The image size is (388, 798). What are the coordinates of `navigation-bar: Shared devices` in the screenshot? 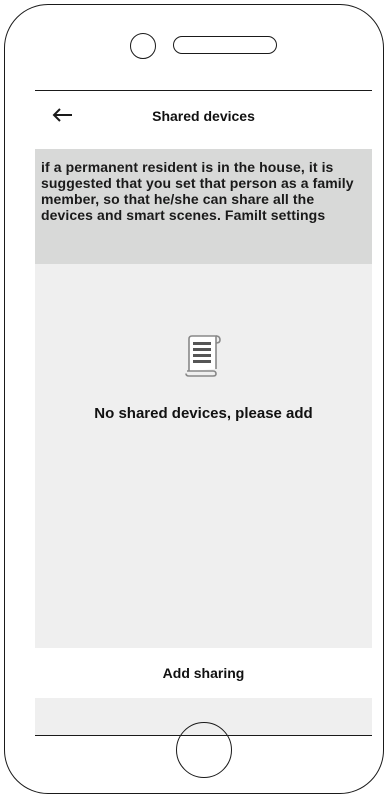 It's located at (203, 120).